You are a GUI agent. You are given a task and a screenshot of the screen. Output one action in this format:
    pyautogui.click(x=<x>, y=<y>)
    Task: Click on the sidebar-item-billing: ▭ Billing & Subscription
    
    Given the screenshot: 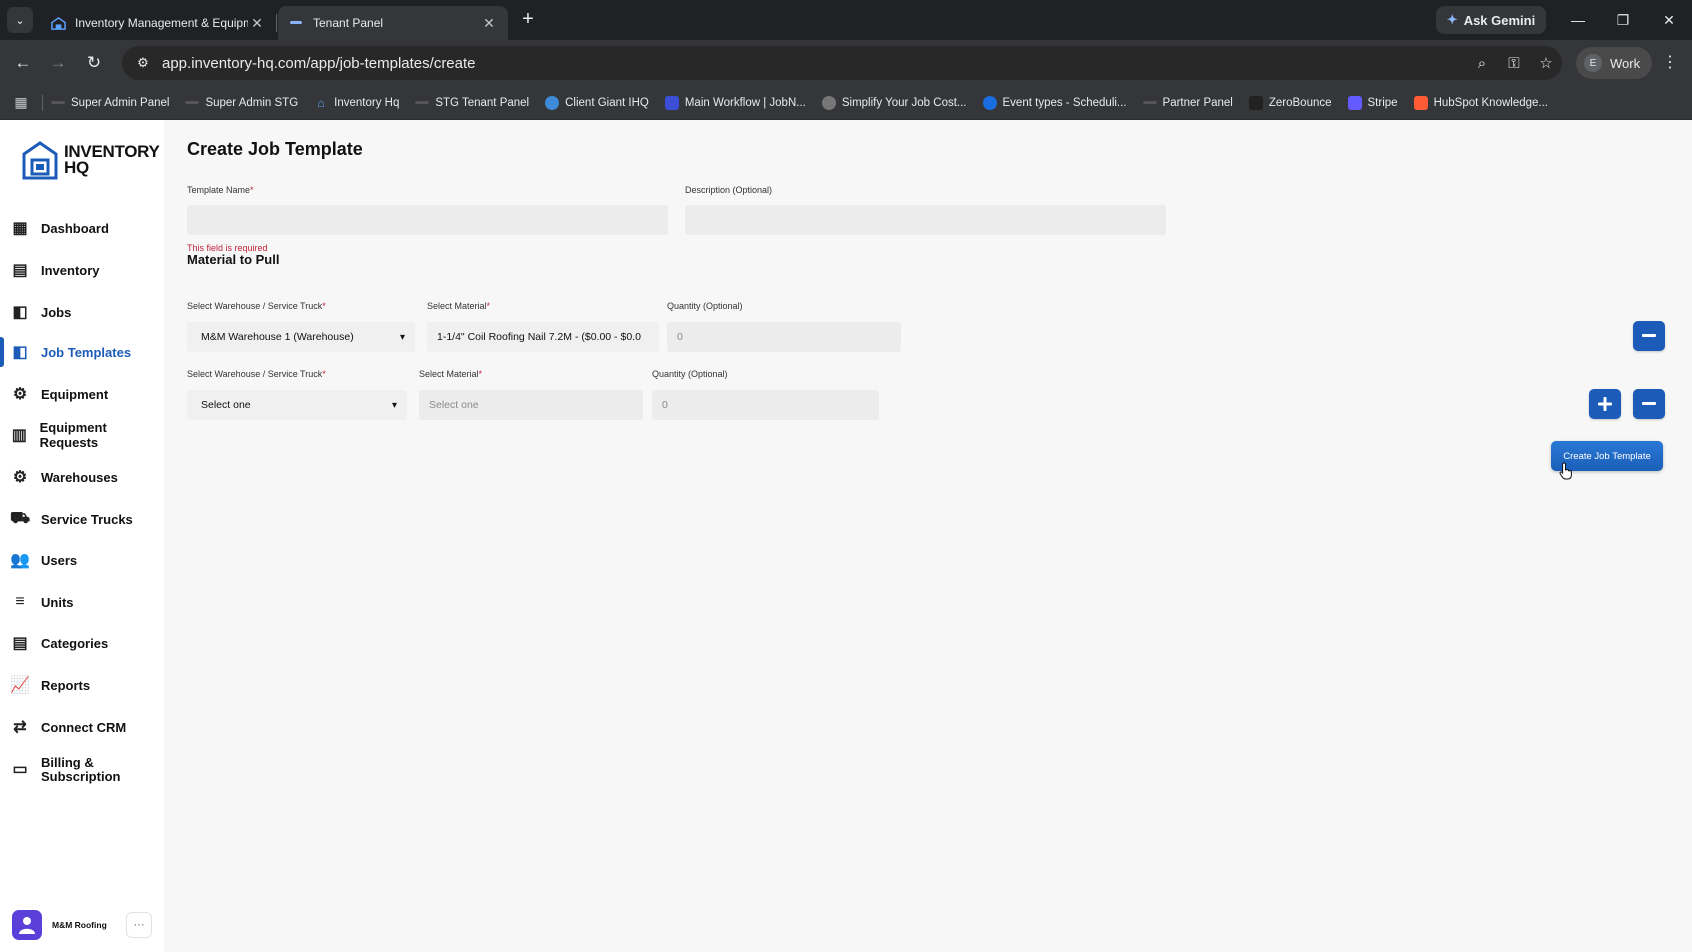 What is the action you would take?
    pyautogui.click(x=85, y=770)
    